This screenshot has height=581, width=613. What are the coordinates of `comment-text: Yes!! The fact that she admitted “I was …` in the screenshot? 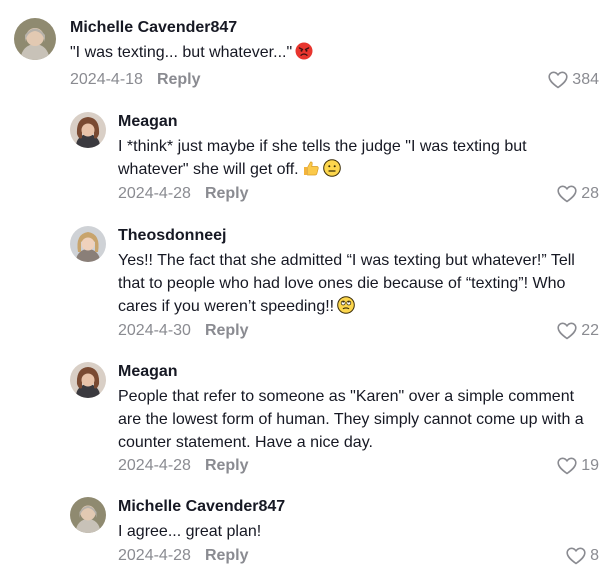 It's located at (357, 283).